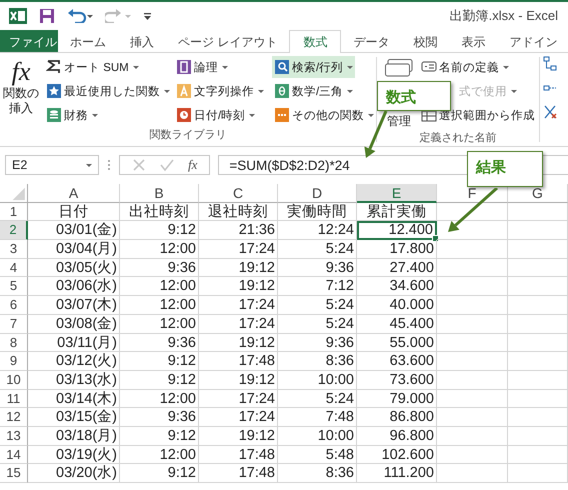 The image size is (568, 490). I want to click on ribbon-tab: データ, so click(371, 41).